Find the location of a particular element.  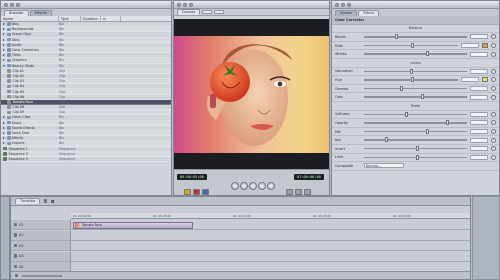

mark-out-button is located at coordinates (298, 192).